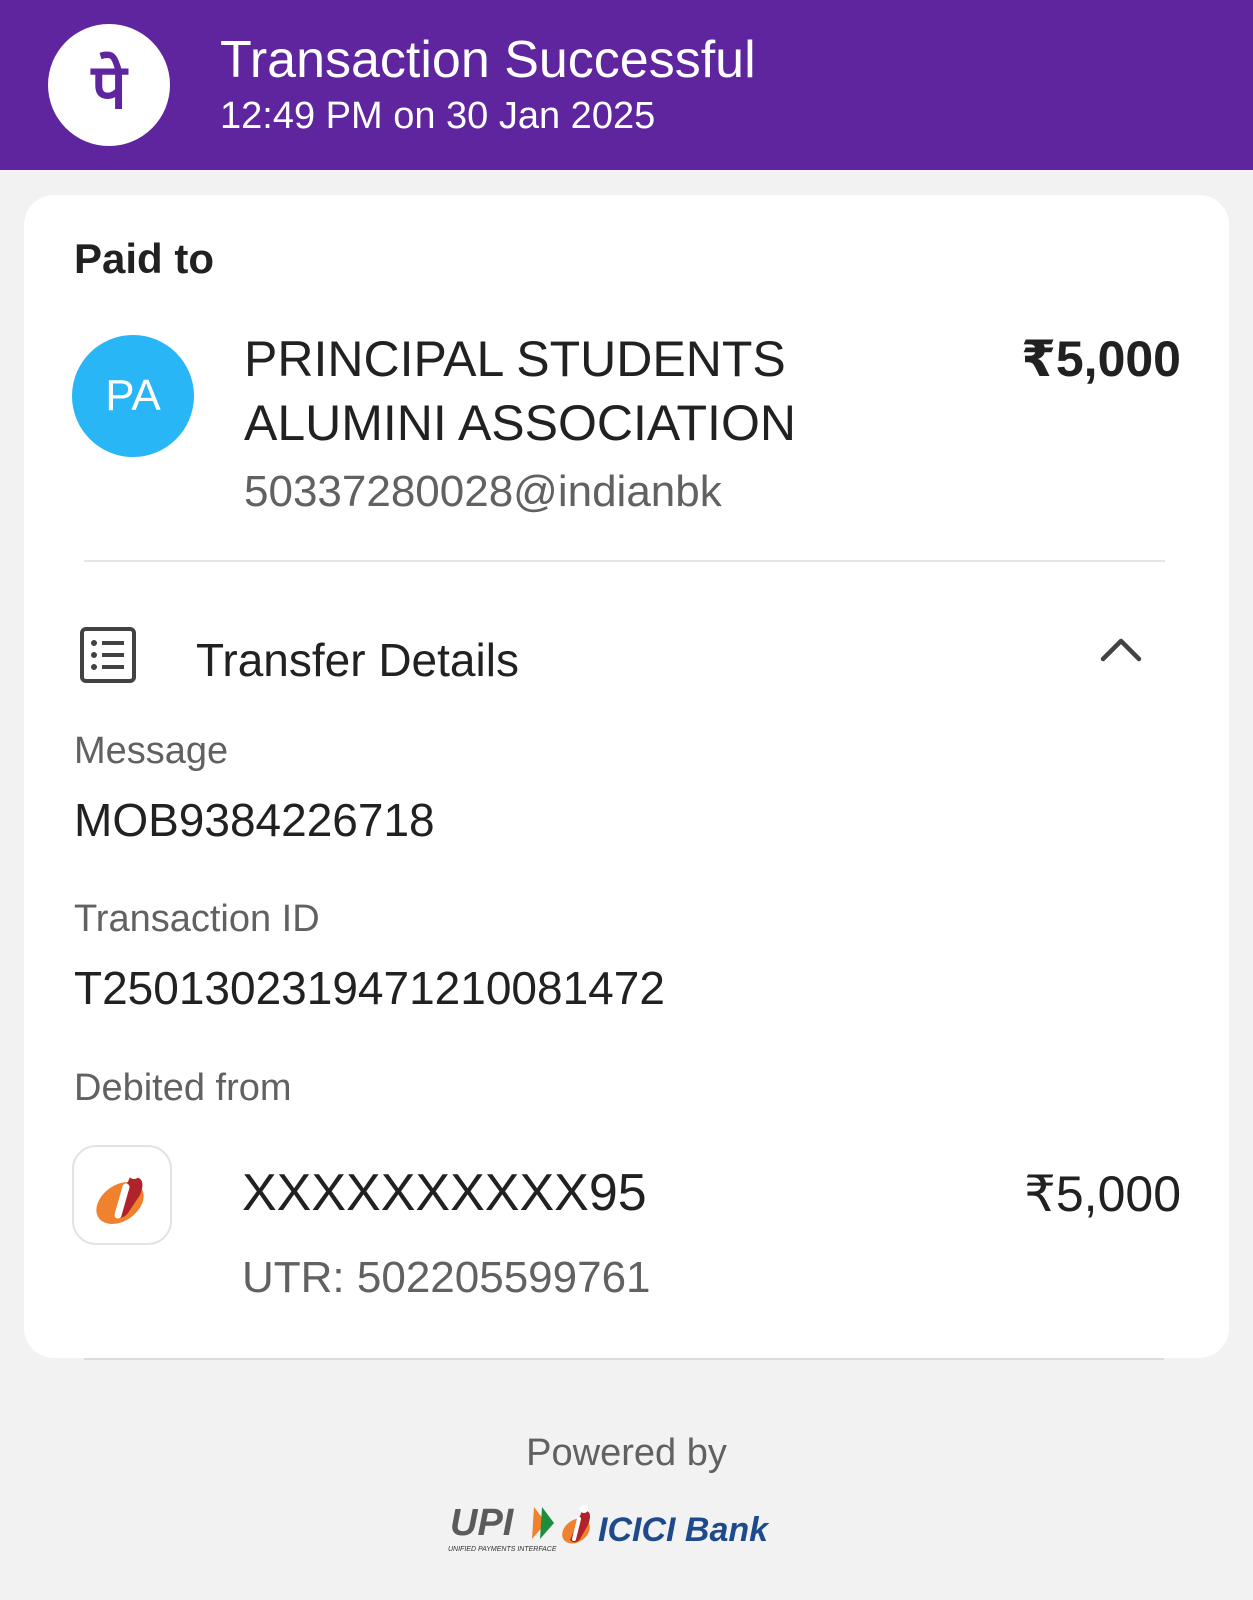 Image resolution: width=1253 pixels, height=1600 pixels. Describe the element at coordinates (1102, 1194) in the screenshot. I see `debit-amount: ₹5,000` at that location.